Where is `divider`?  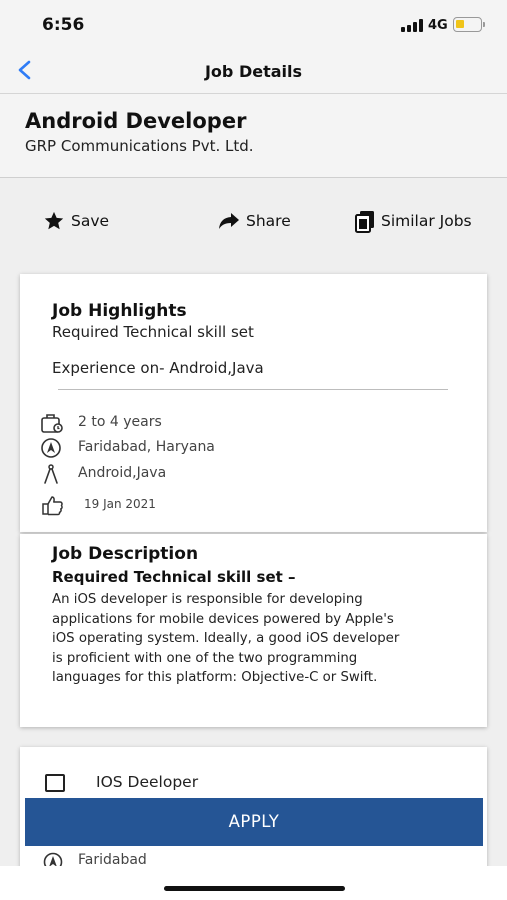 divider is located at coordinates (253, 389).